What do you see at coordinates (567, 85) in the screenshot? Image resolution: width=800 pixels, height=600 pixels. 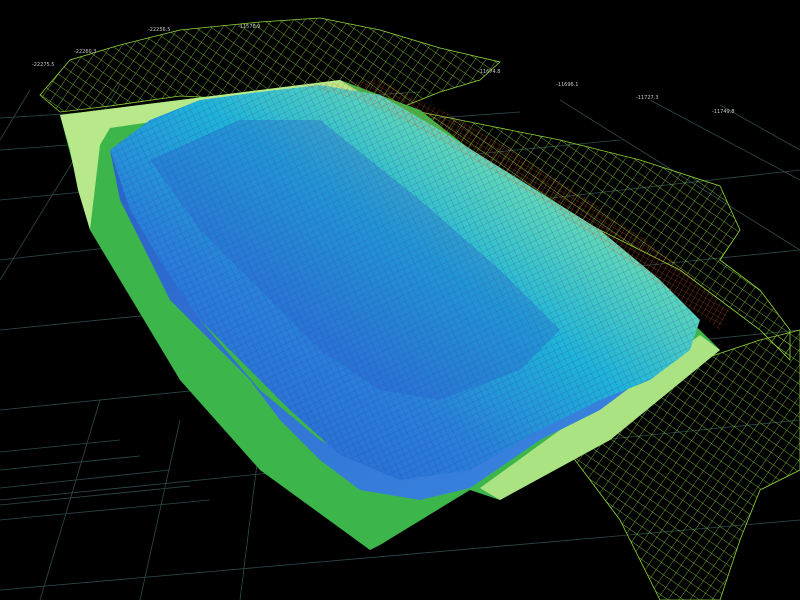 I see `axis-tick-label: -11696.1` at bounding box center [567, 85].